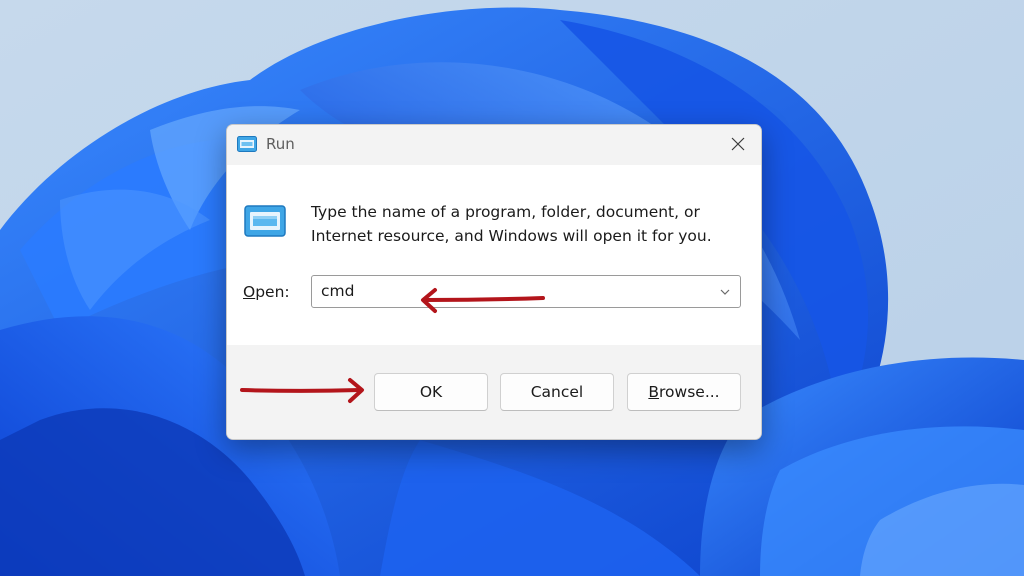 The width and height of the screenshot is (1024, 576). What do you see at coordinates (249, 292) in the screenshot?
I see `open-label-mnemonic: O` at bounding box center [249, 292].